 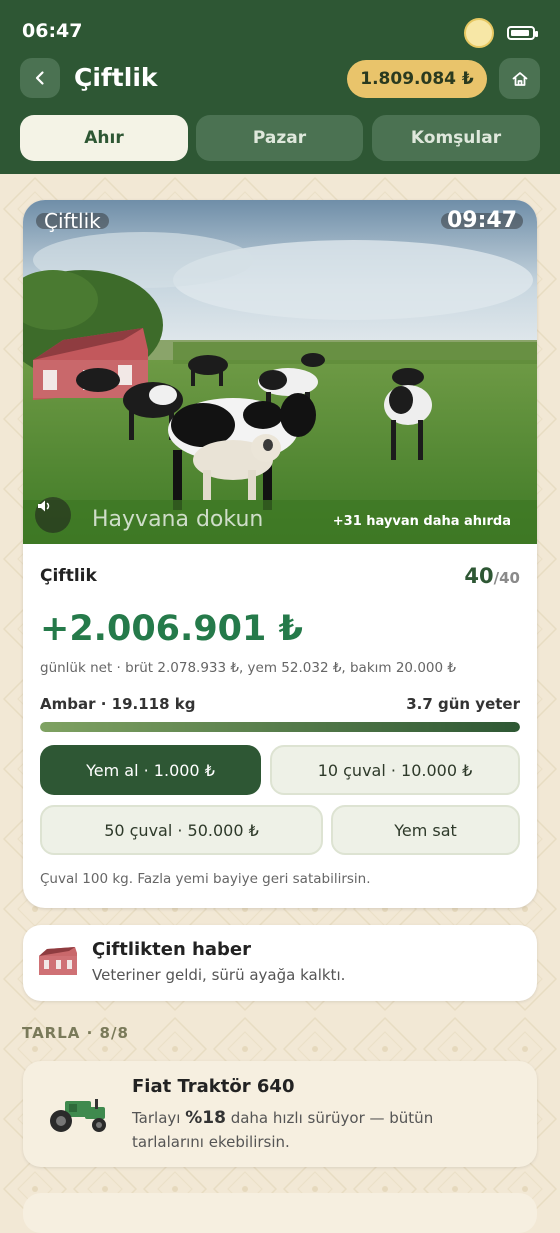 What do you see at coordinates (395, 770) in the screenshot?
I see `buy-10-sacks-button: 10 çuval · 10.000 ₺` at bounding box center [395, 770].